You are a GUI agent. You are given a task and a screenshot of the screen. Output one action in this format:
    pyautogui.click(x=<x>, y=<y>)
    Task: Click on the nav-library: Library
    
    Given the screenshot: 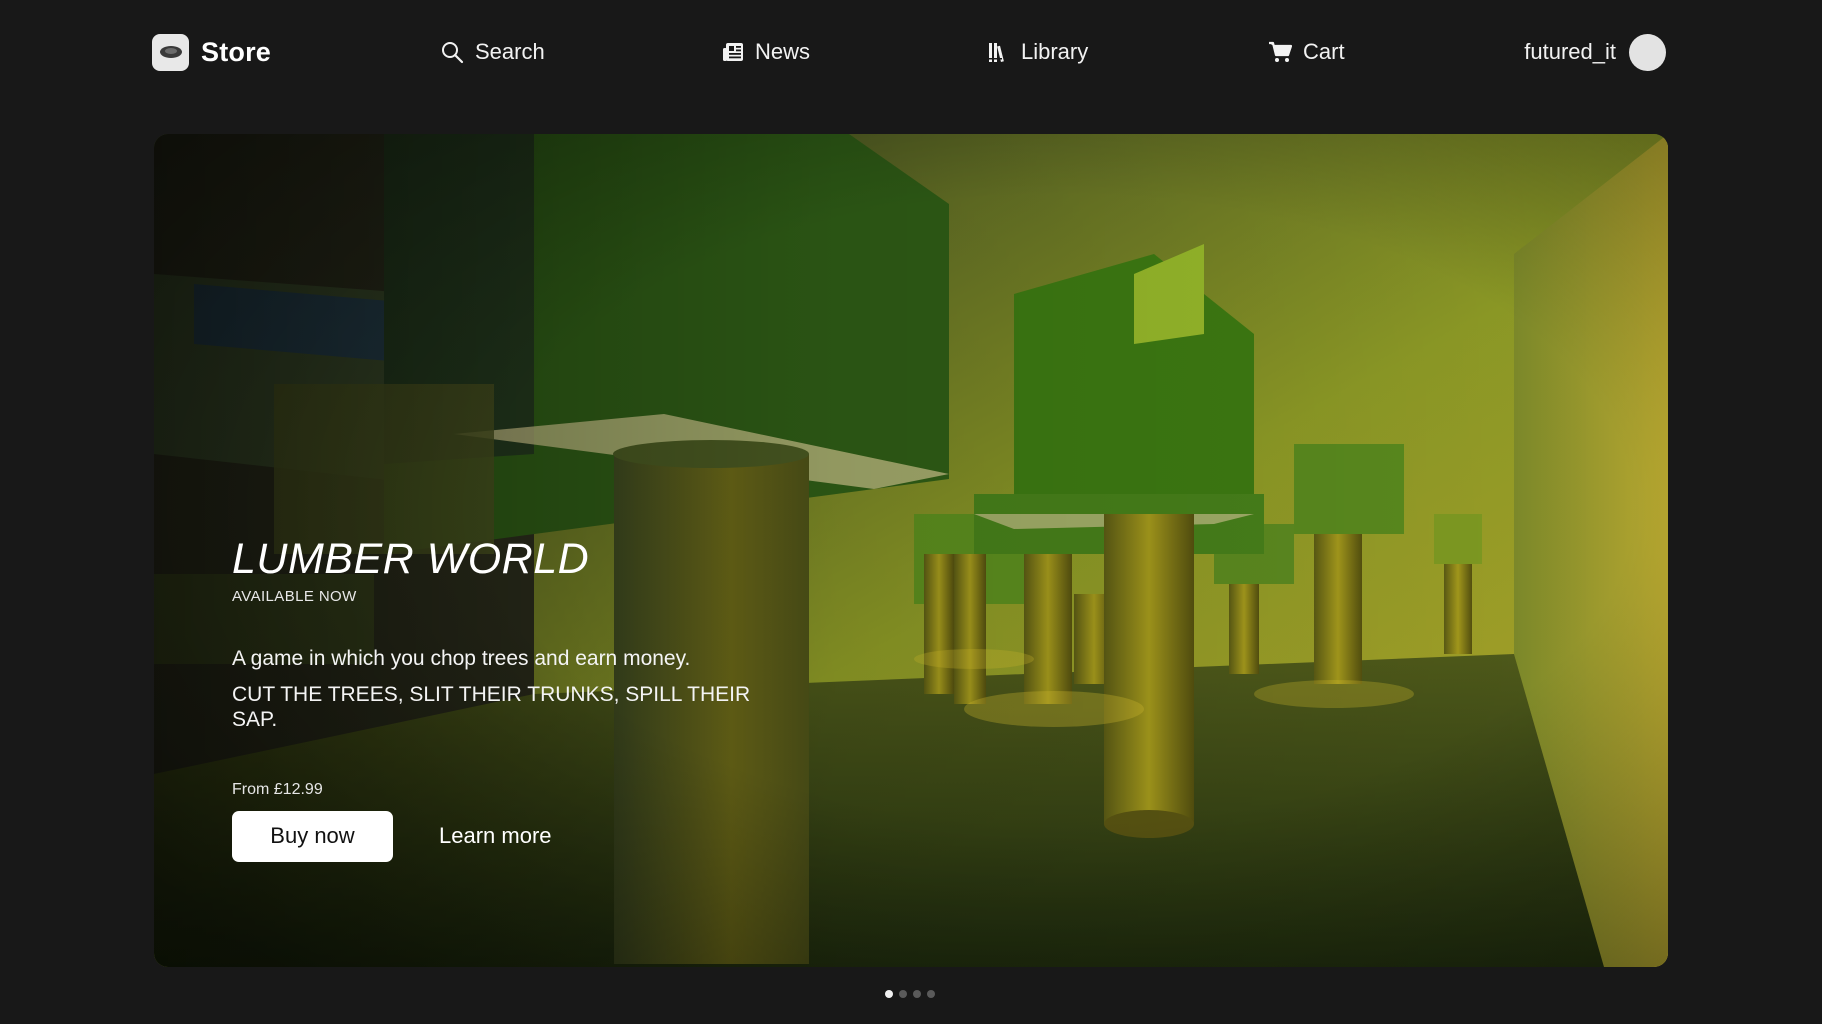 What is the action you would take?
    pyautogui.click(x=1038, y=52)
    